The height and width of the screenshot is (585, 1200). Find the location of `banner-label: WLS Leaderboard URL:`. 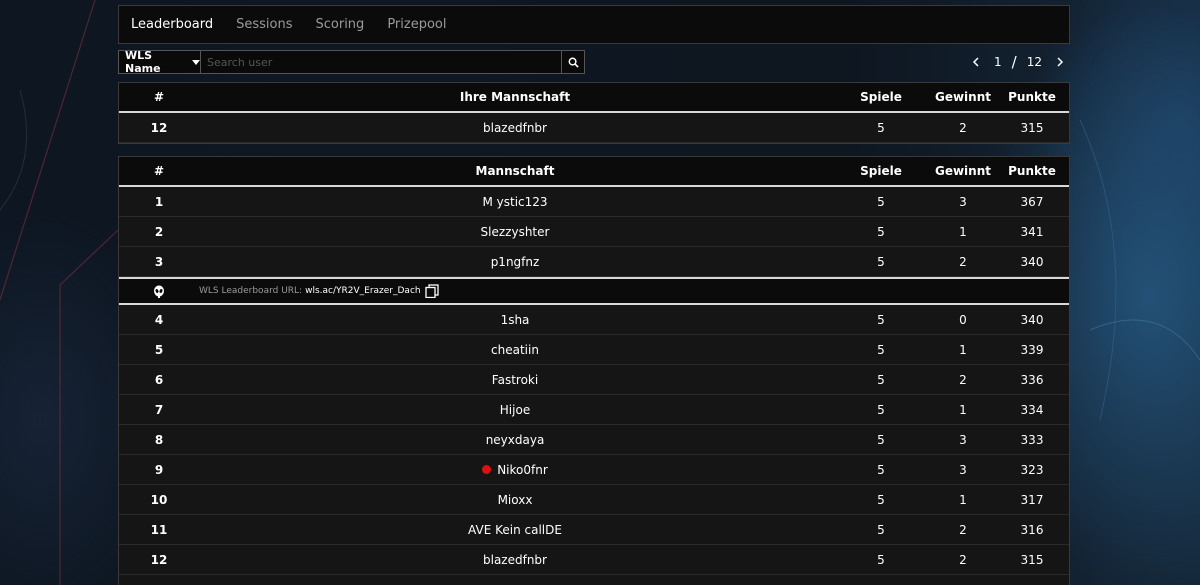

banner-label: WLS Leaderboard URL: is located at coordinates (251, 291).